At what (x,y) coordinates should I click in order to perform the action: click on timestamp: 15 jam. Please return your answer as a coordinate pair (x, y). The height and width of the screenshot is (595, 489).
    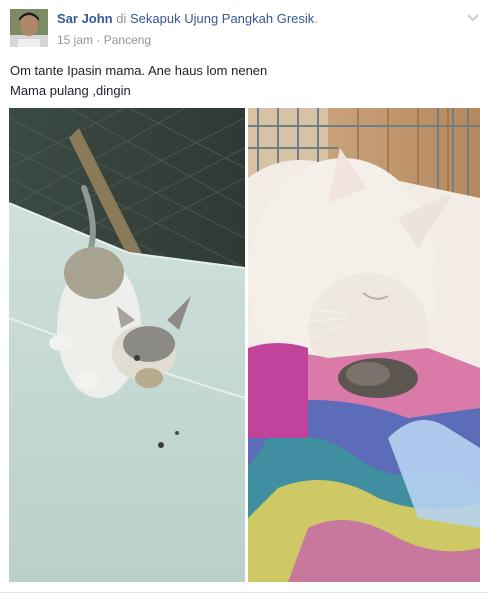
    Looking at the image, I should click on (75, 40).